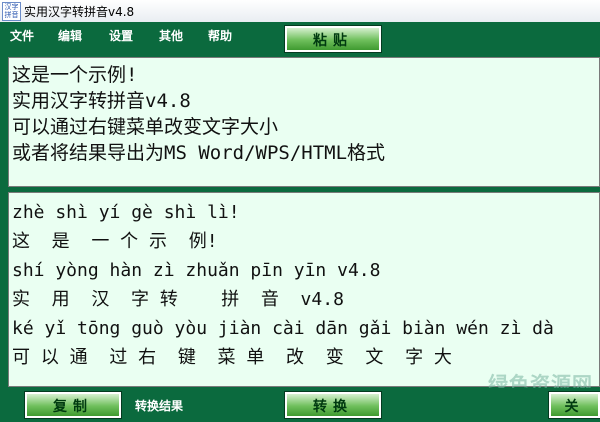  What do you see at coordinates (11, 11) in the screenshot?
I see `app-icon: 汉字拼音` at bounding box center [11, 11].